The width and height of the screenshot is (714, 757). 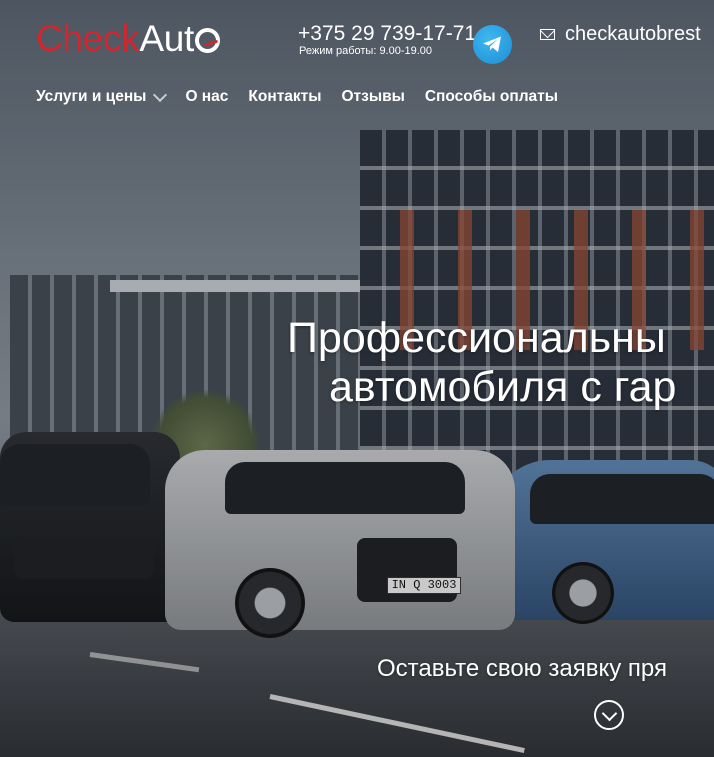 I want to click on nav-item-label: О нас, so click(x=207, y=96).